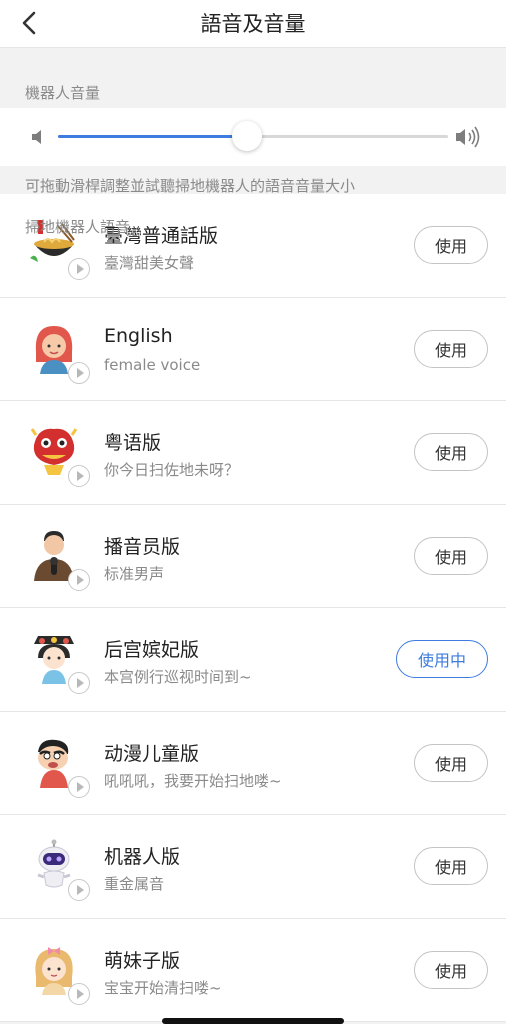  What do you see at coordinates (63, 93) in the screenshot?
I see `volume-section-label: 機器人音量` at bounding box center [63, 93].